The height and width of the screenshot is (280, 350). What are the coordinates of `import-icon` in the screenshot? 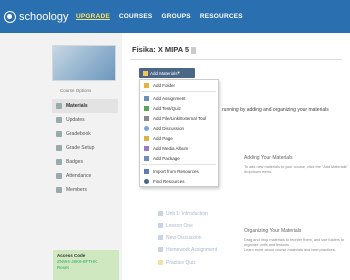 It's located at (146, 171).